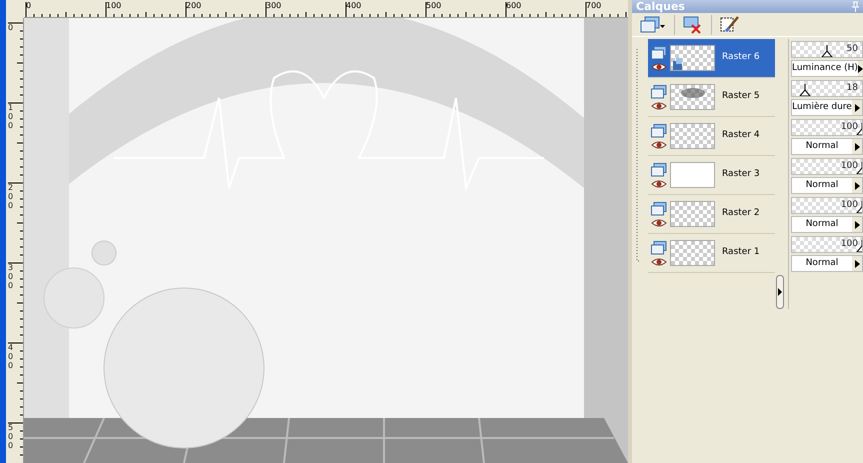 This screenshot has height=463, width=863. What do you see at coordinates (514, 6) in the screenshot?
I see `ruler-label: 600` at bounding box center [514, 6].